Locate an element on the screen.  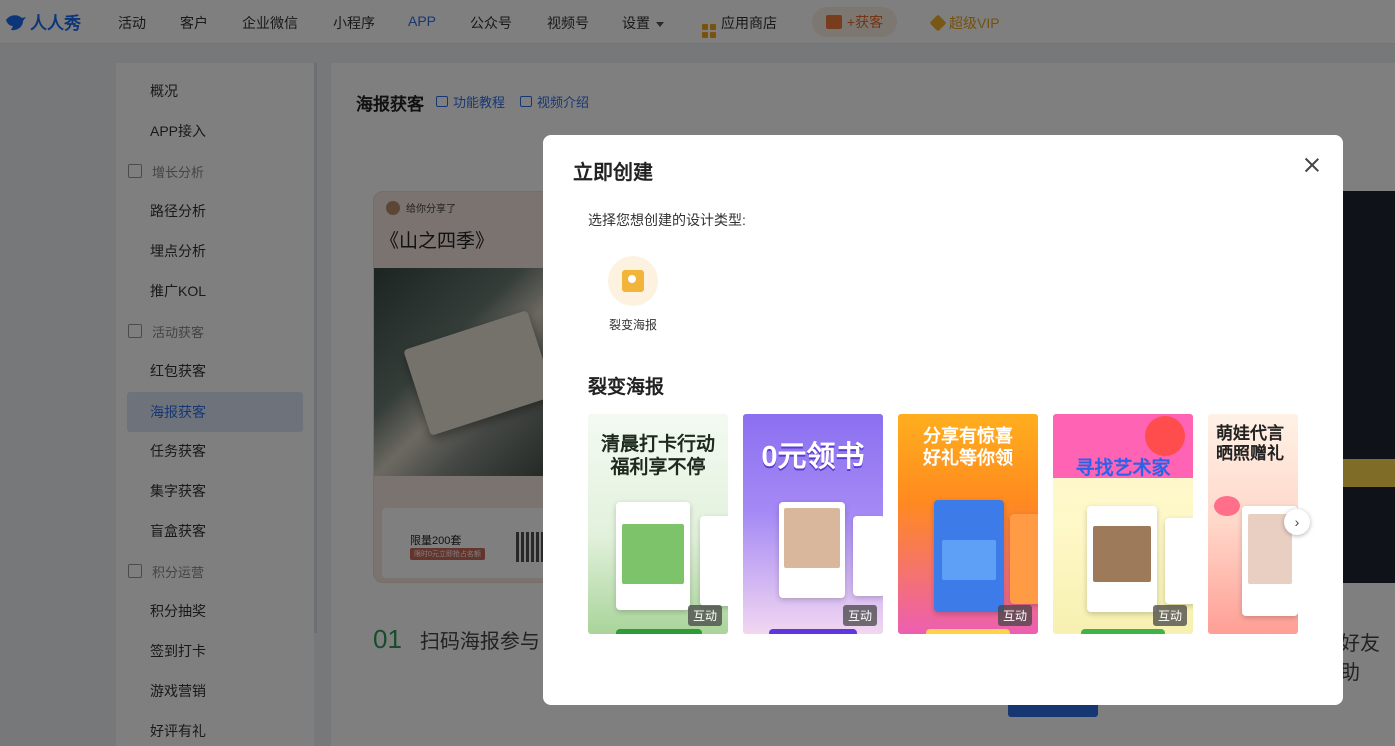
image-icon is located at coordinates (633, 281).